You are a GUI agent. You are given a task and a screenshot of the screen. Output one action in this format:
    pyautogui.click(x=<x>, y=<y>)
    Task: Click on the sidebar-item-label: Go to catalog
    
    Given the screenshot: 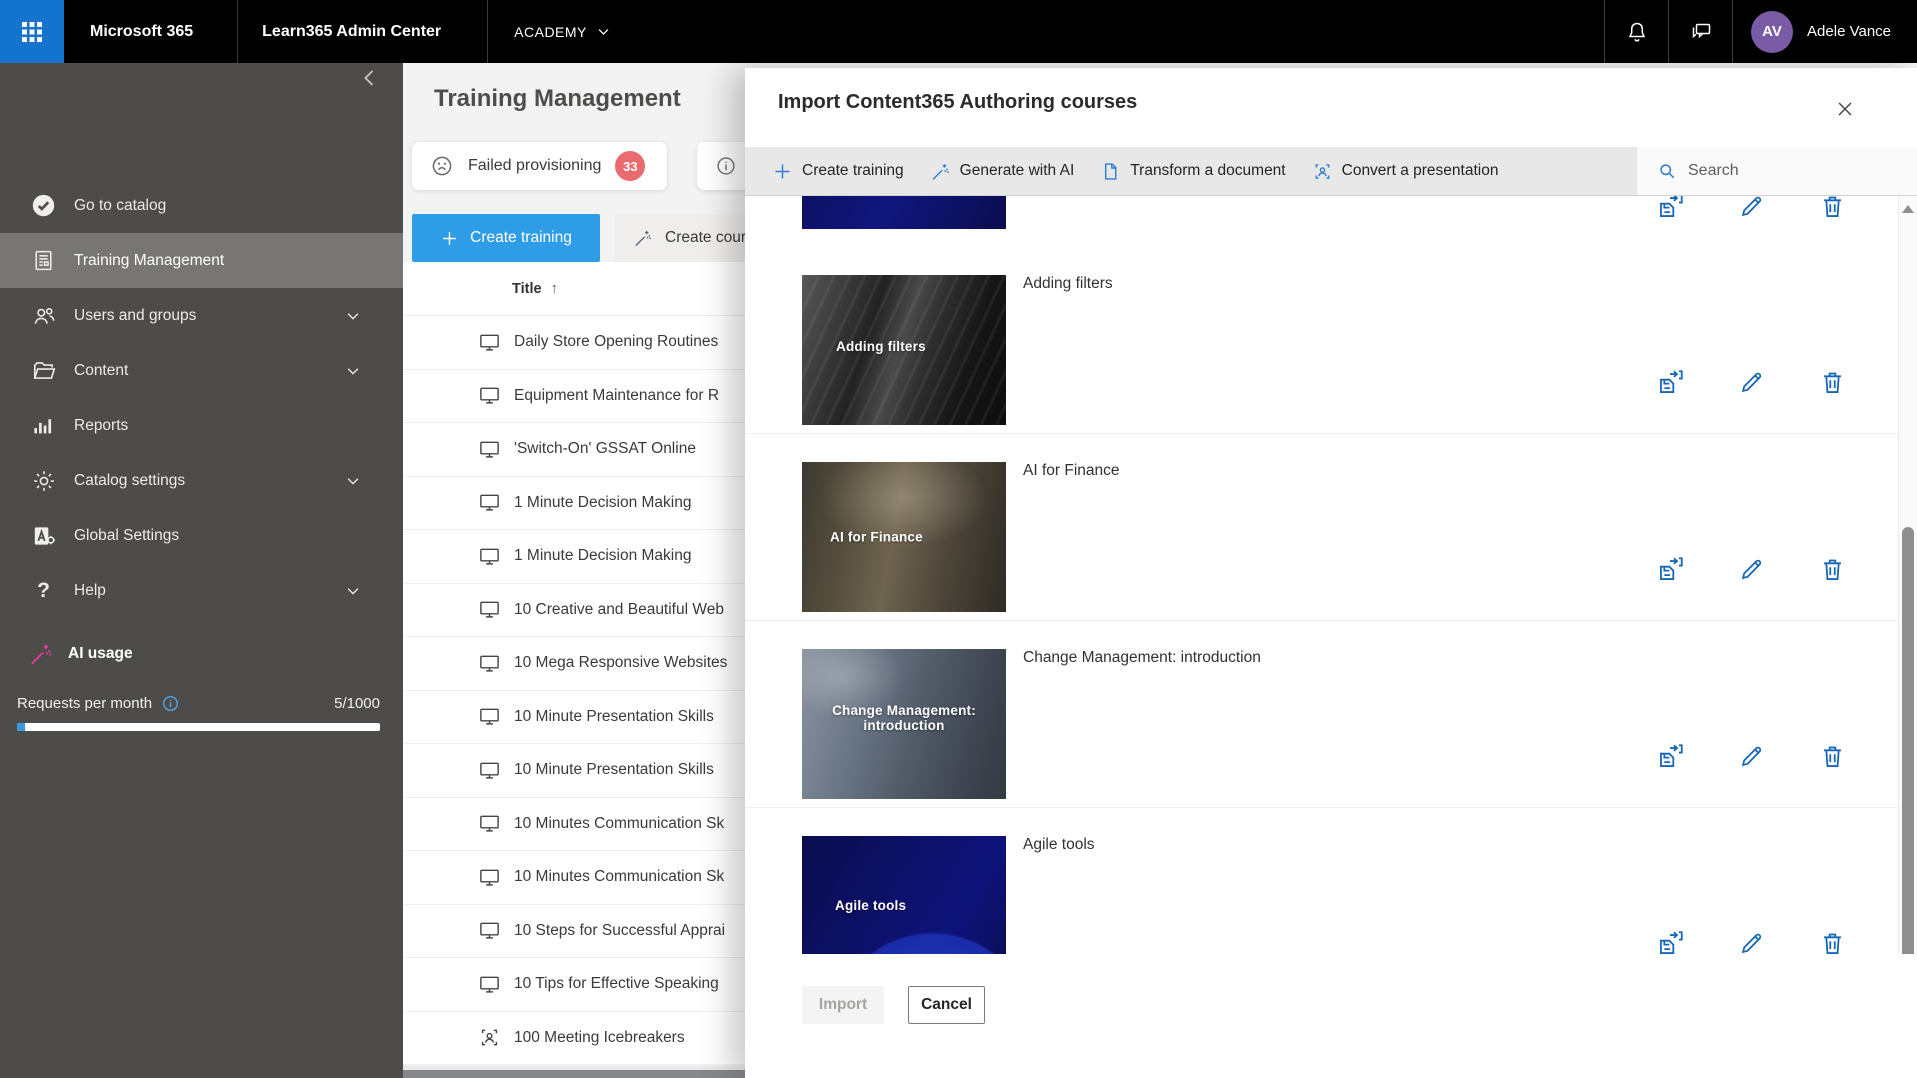 What is the action you would take?
    pyautogui.click(x=120, y=205)
    